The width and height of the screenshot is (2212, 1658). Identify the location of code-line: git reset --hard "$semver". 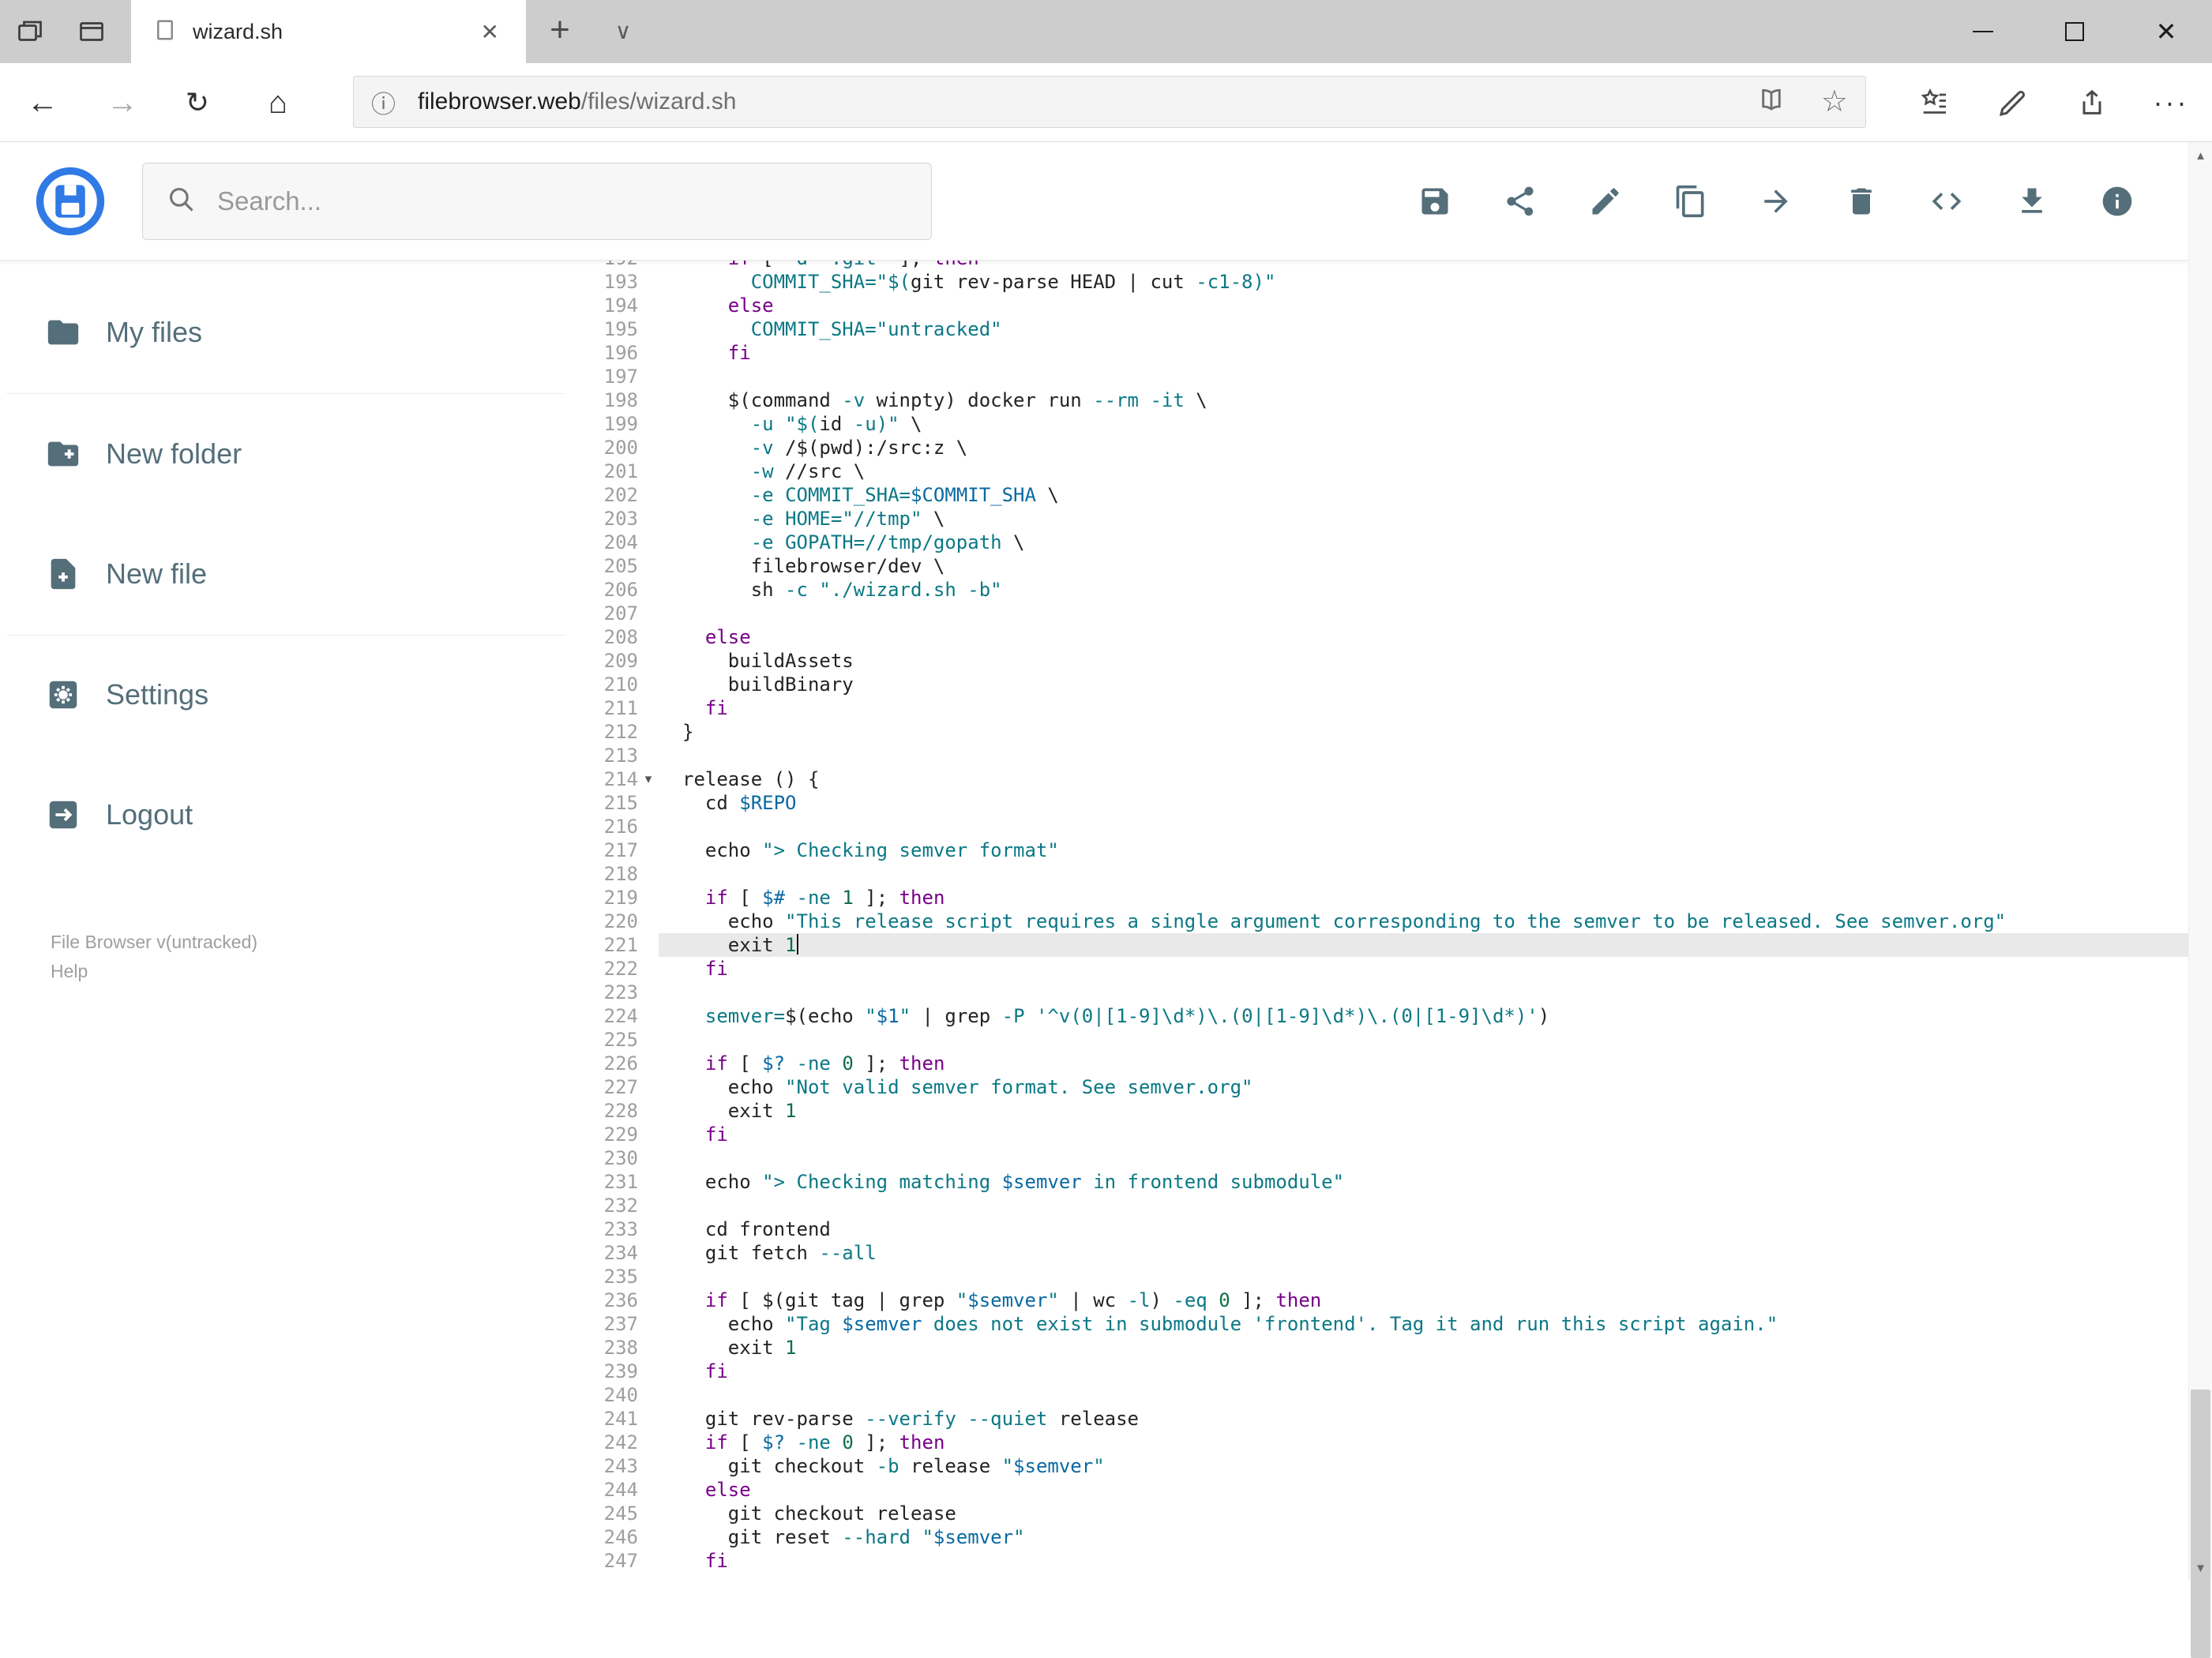
(1423, 1537).